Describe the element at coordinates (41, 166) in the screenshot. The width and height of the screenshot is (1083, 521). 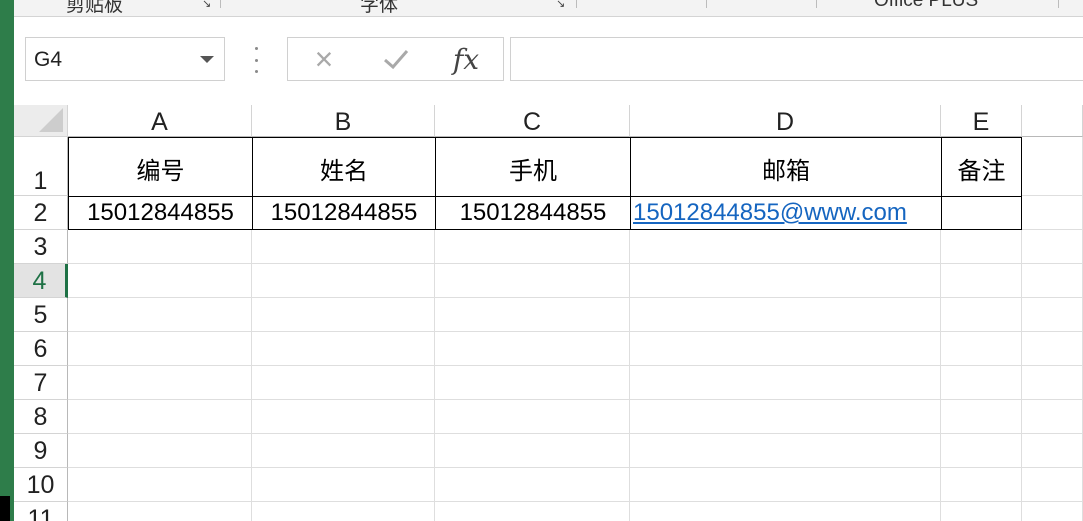
I see `row-header-1: 1` at that location.